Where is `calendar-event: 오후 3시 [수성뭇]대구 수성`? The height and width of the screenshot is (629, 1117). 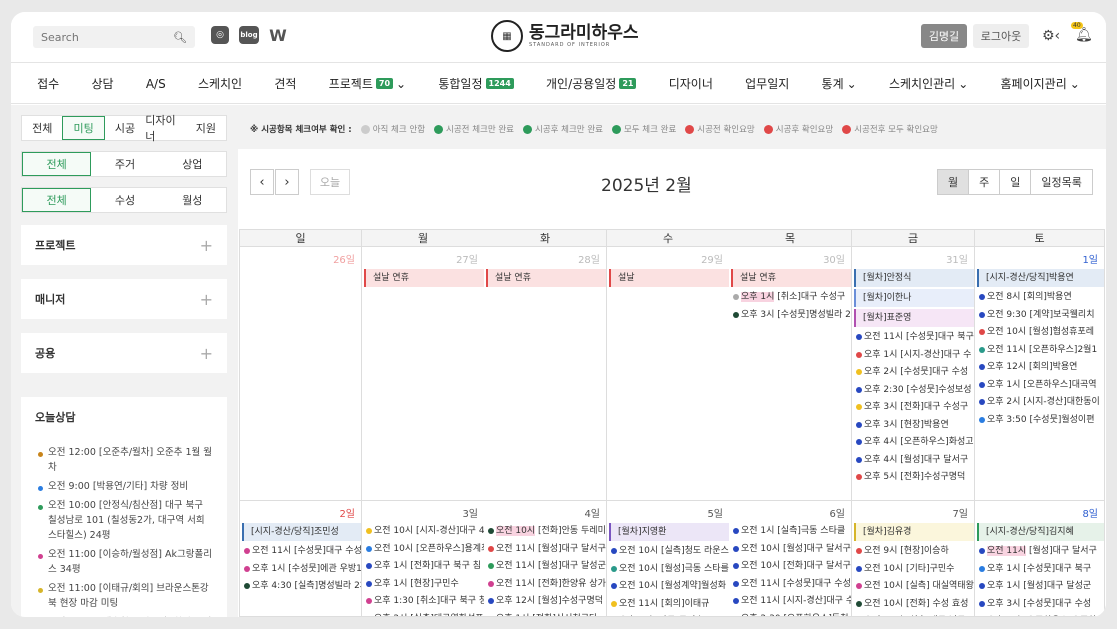 calendar-event: 오후 3시 [수성뭇]대구 수성 is located at coordinates (1041, 604).